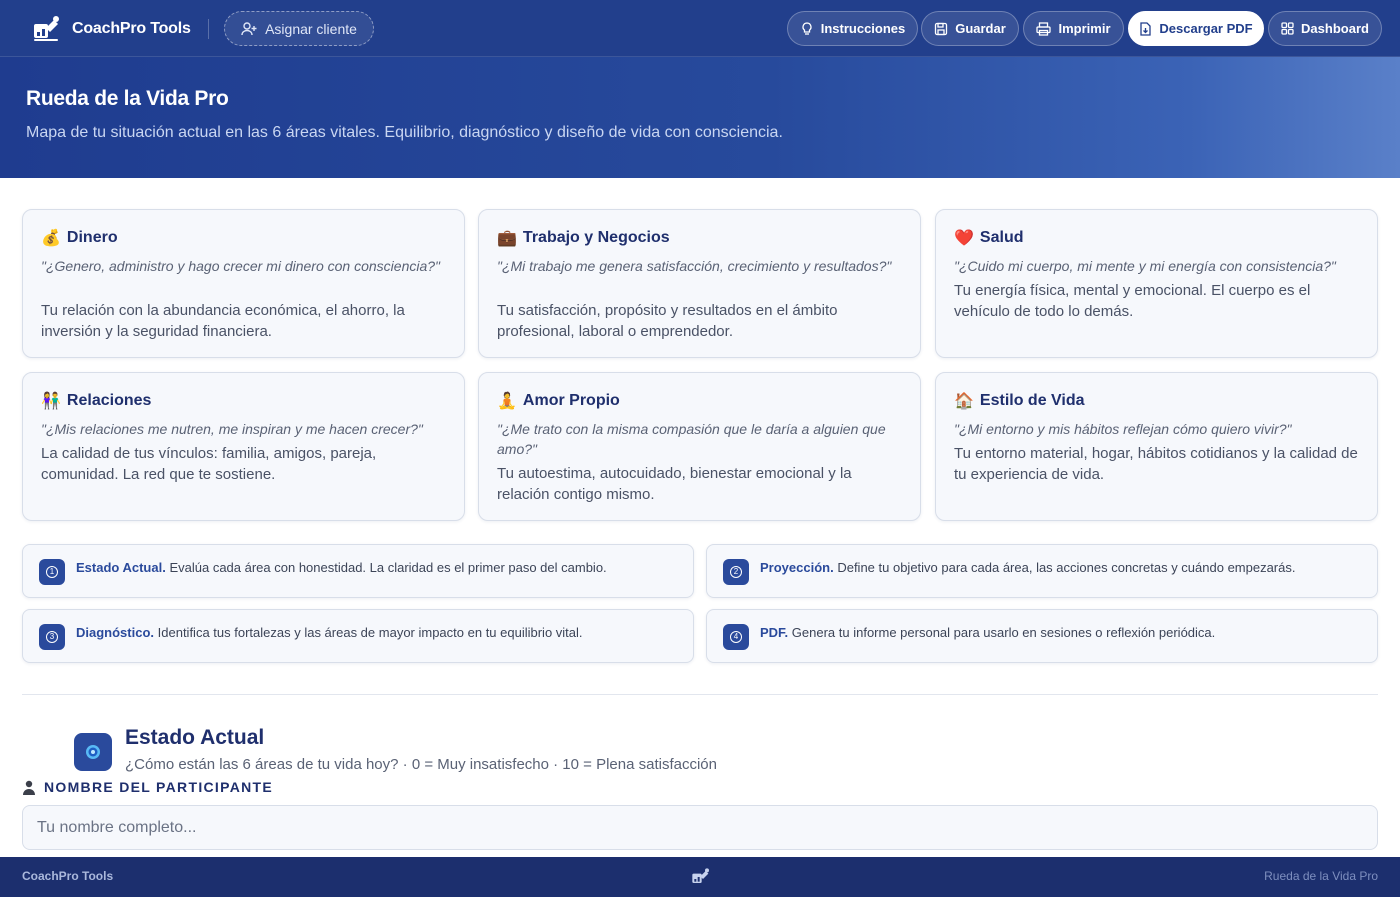 This screenshot has width=1400, height=897. I want to click on add-user-icon, so click(249, 28).